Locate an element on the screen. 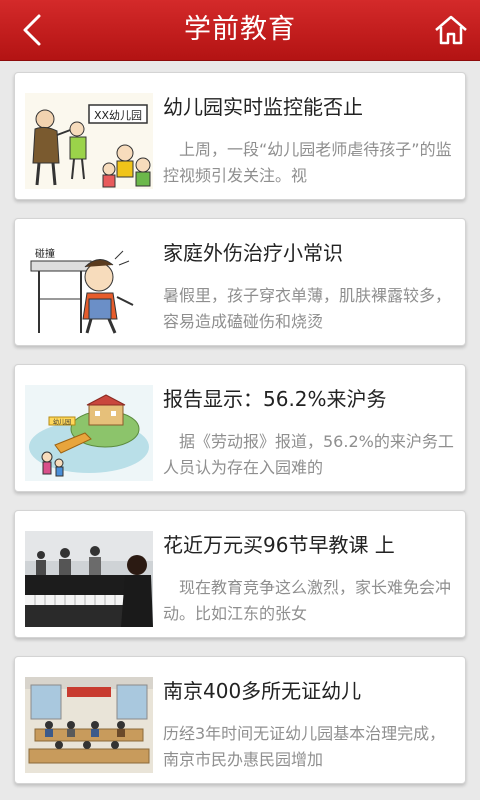  article-thumbnail: 碰撞 is located at coordinates (89, 287).